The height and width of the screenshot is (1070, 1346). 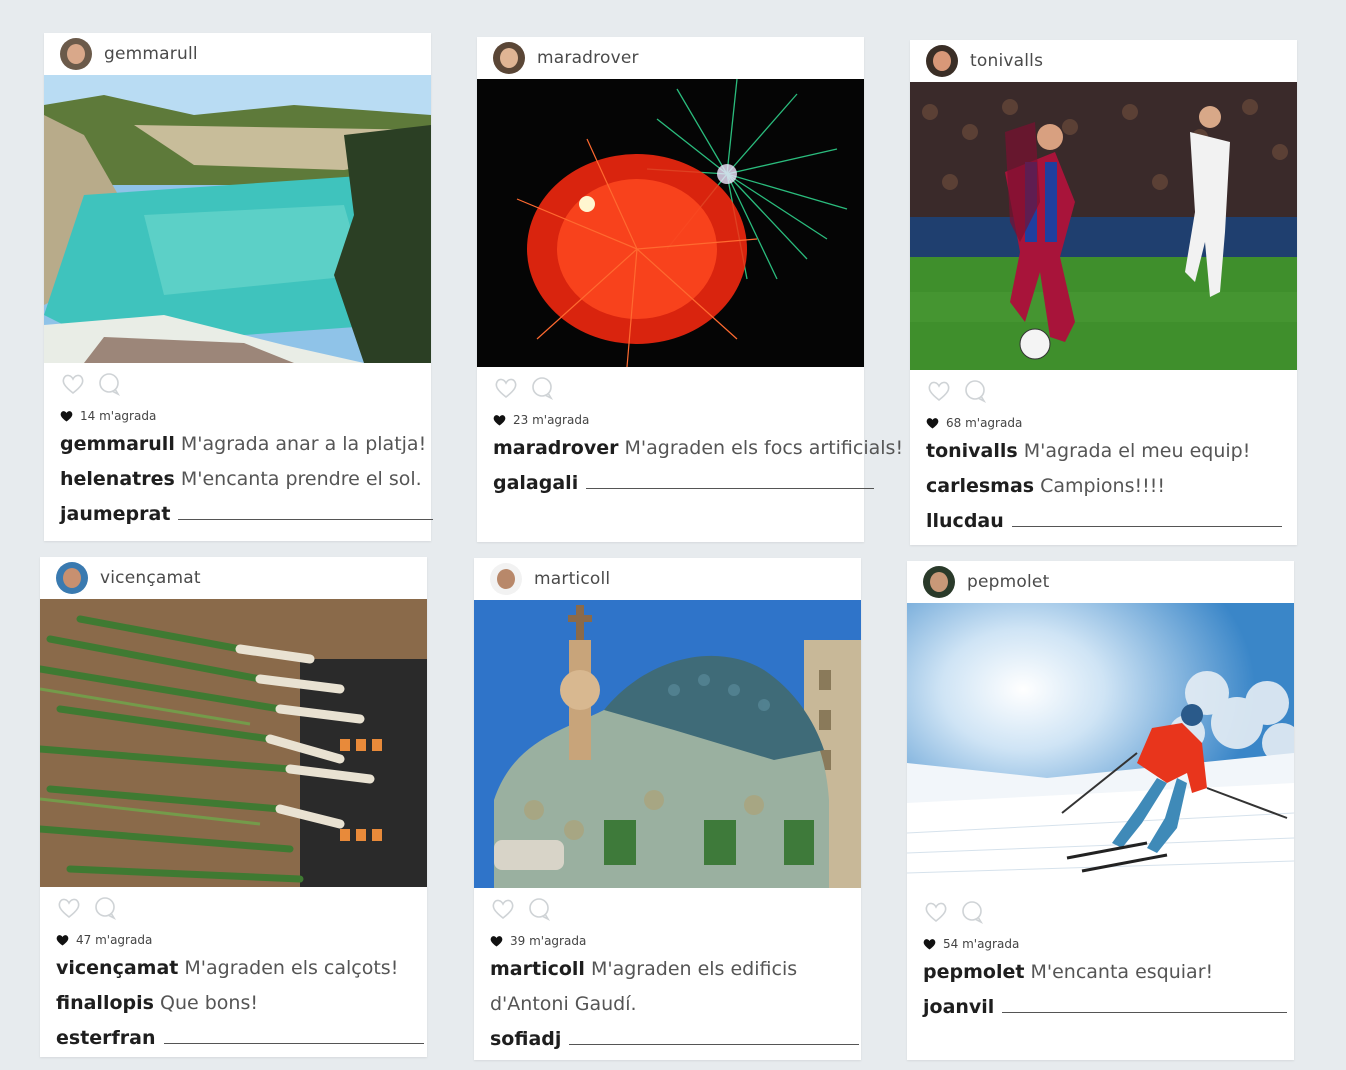 I want to click on comment-blank: galagali, so click(x=684, y=483).